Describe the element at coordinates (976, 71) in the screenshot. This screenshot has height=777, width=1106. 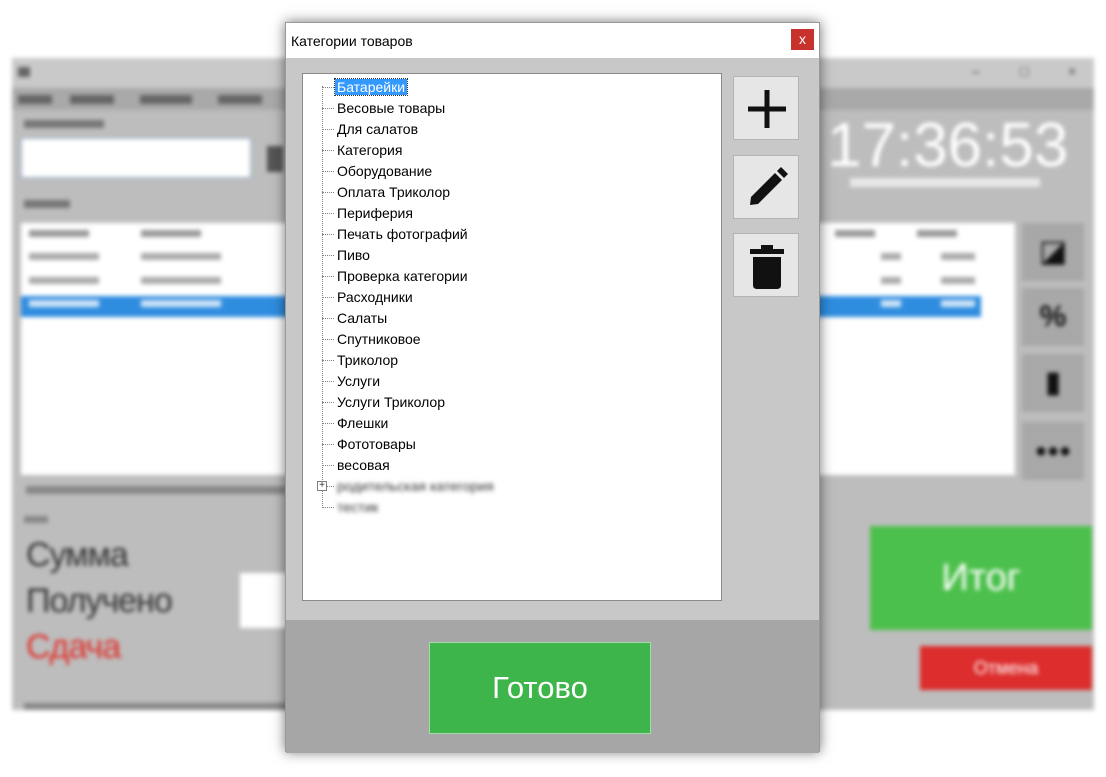
I see `minimize-icon: –` at that location.